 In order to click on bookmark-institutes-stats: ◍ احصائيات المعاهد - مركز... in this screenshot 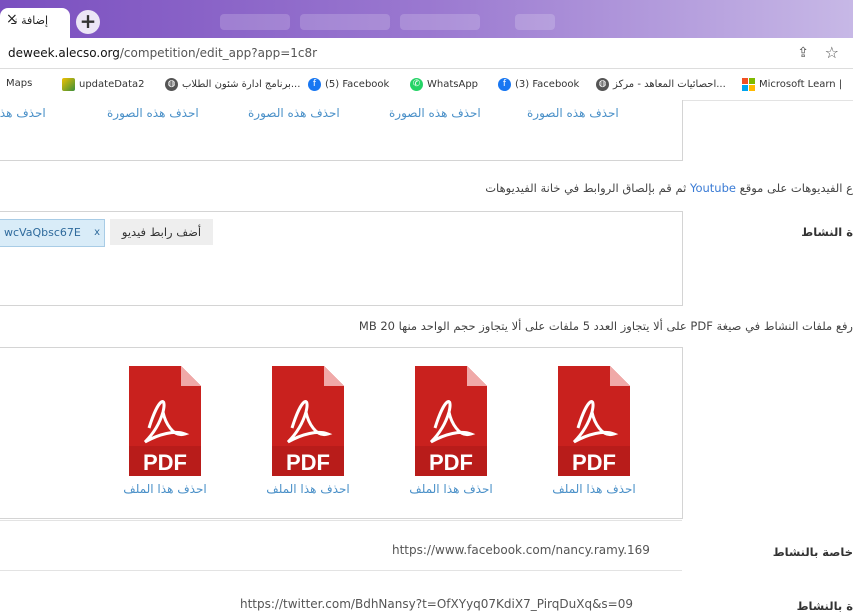, I will do `click(661, 84)`.